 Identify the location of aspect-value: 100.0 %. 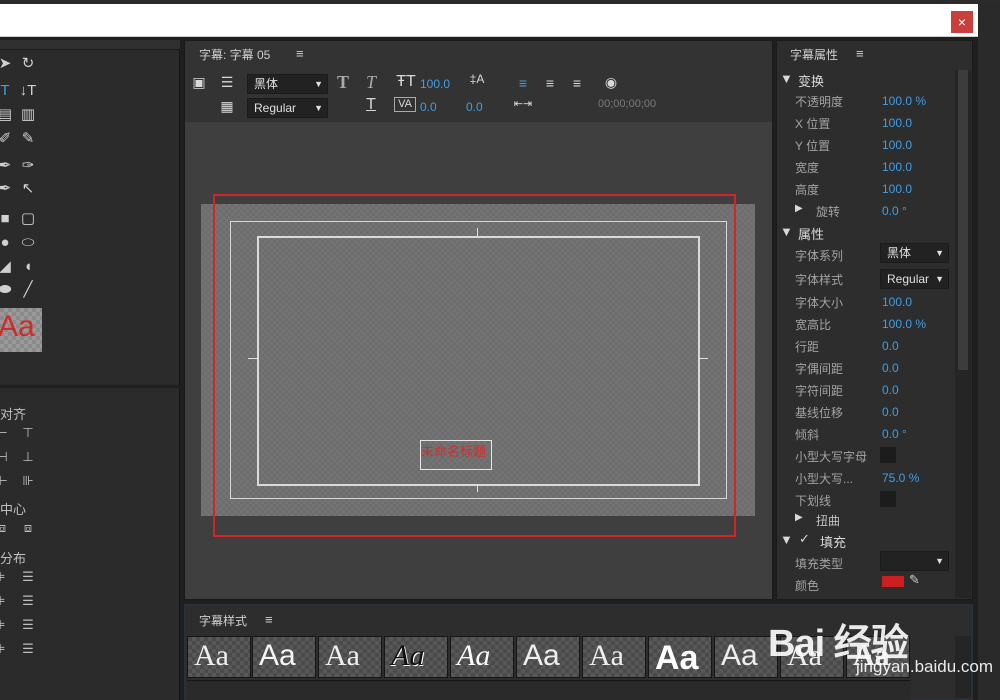
(904, 324).